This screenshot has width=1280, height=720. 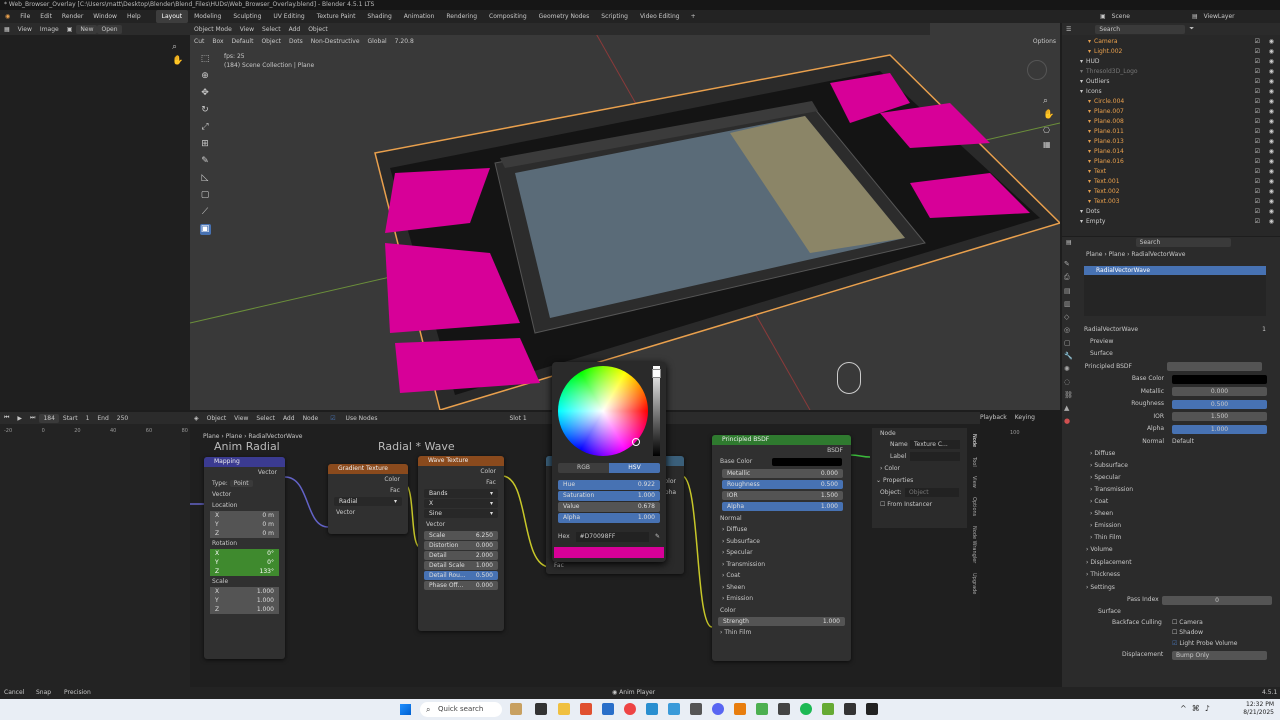 I want to click on tab-compositing: Compositing, so click(x=508, y=16).